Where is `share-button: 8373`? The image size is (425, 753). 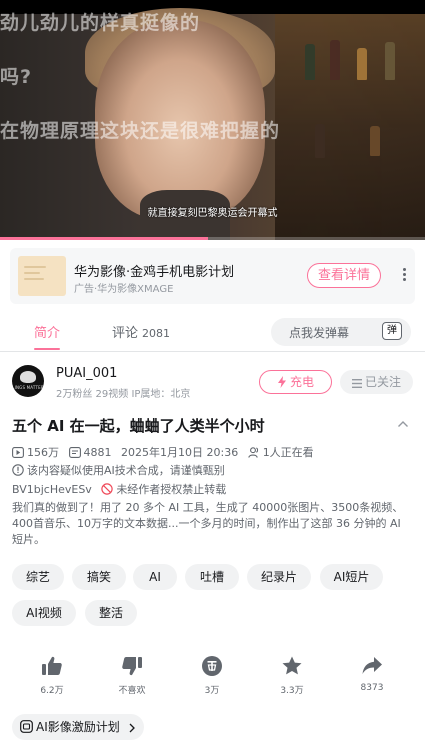 share-button: 8373 is located at coordinates (372, 674).